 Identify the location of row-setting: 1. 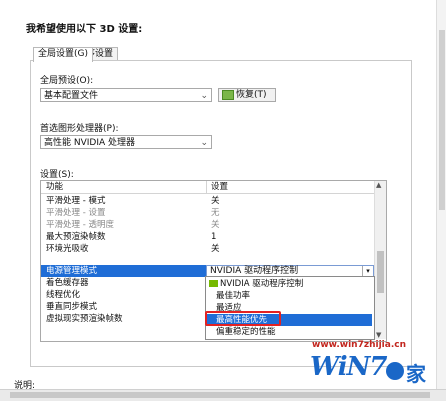
(214, 237).